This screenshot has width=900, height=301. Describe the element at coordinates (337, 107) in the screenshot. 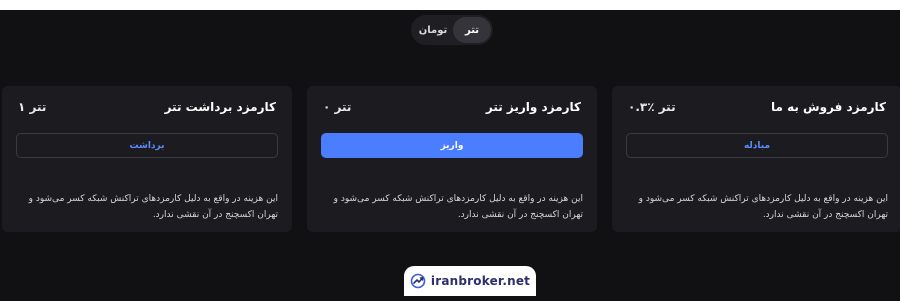

I see `card-fee-value: ۰ تتر` at that location.